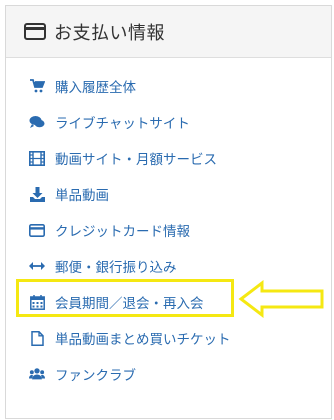 This screenshot has height=420, width=334. What do you see at coordinates (37, 194) in the screenshot?
I see `download-icon` at bounding box center [37, 194].